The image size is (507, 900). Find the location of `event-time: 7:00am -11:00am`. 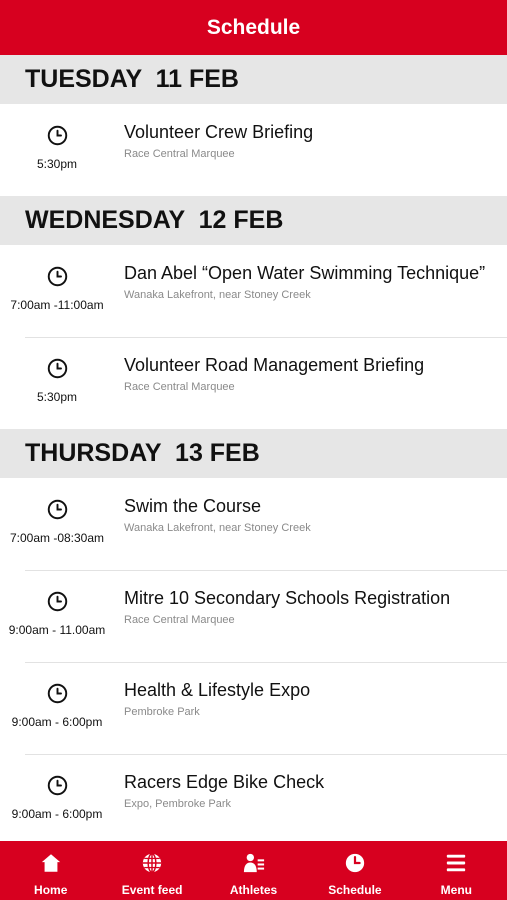

event-time: 7:00am -11:00am is located at coordinates (57, 305).